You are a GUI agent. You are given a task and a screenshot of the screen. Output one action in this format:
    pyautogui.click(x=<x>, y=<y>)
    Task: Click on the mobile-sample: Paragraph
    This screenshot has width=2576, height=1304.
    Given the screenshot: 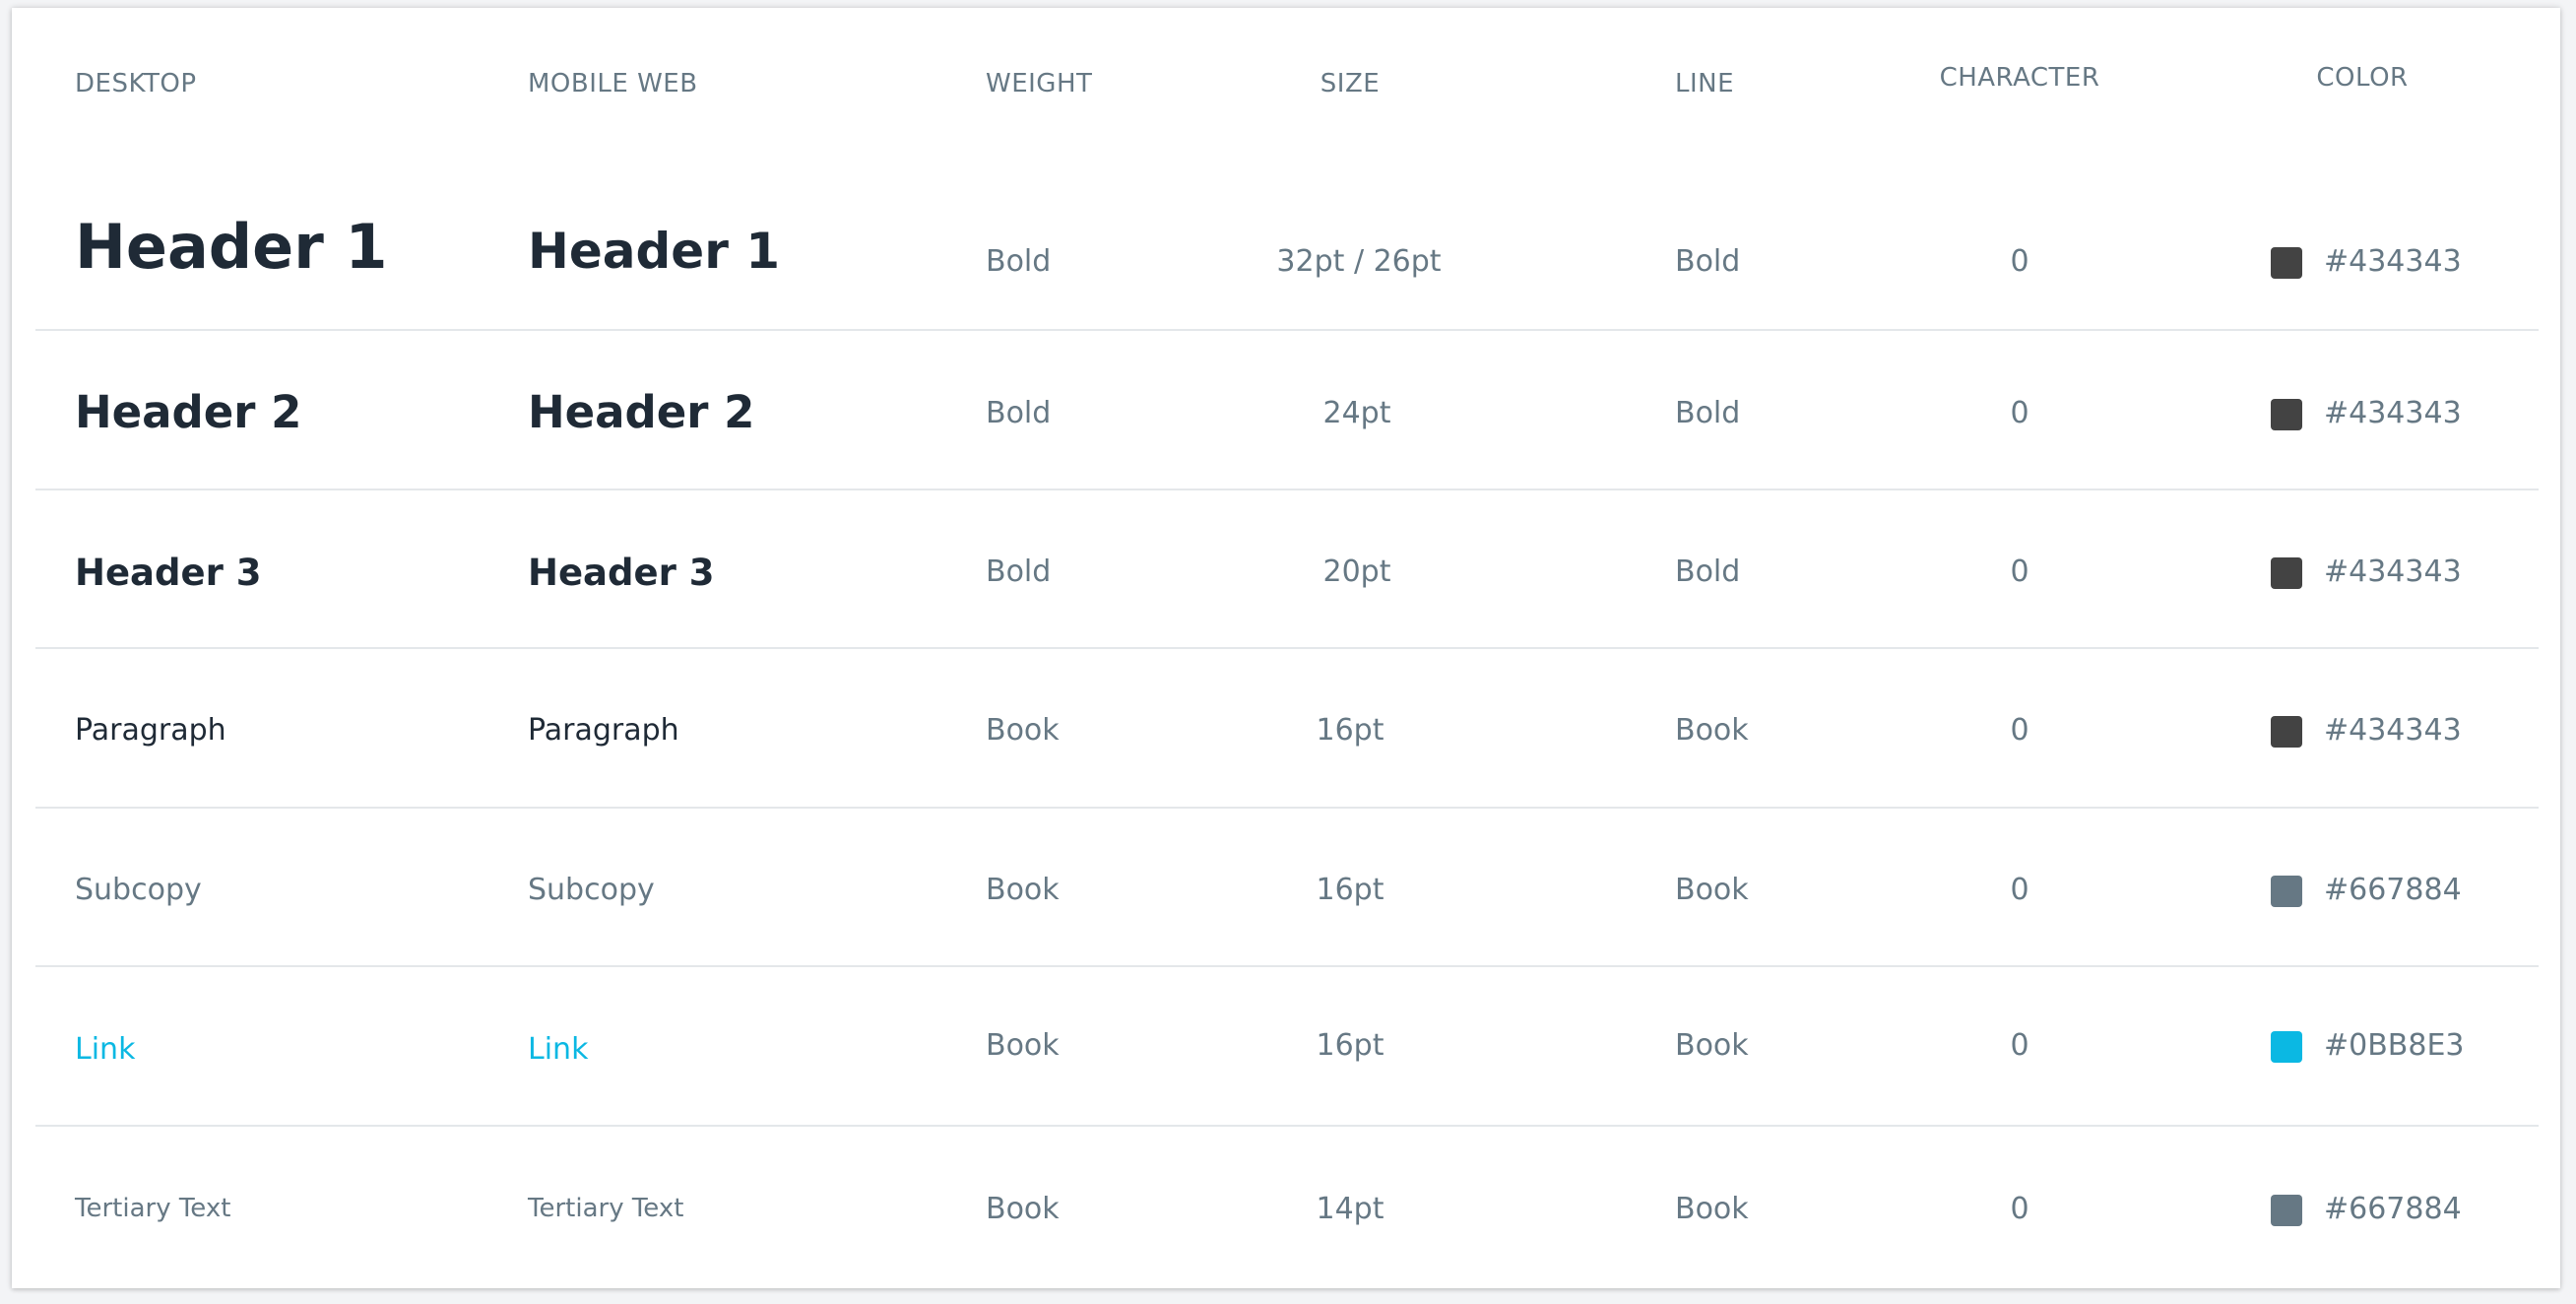 What is the action you would take?
    pyautogui.click(x=603, y=730)
    